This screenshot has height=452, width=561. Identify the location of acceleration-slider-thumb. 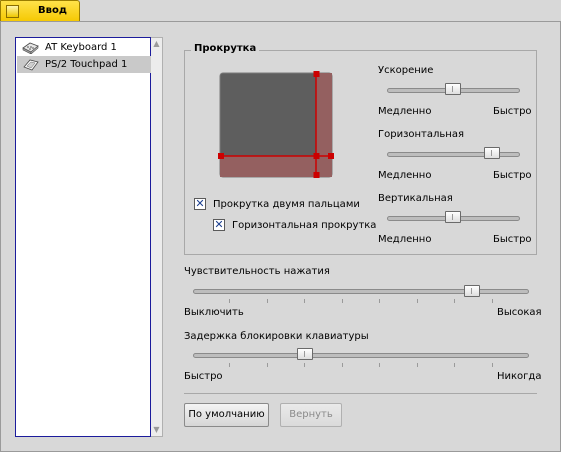
(453, 89).